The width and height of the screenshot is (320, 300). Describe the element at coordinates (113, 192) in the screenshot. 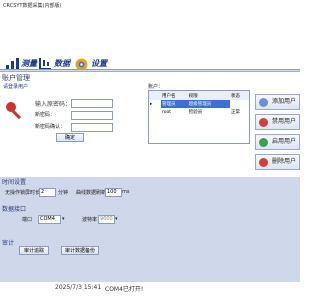

I see `refresh-interval-field: 100` at that location.